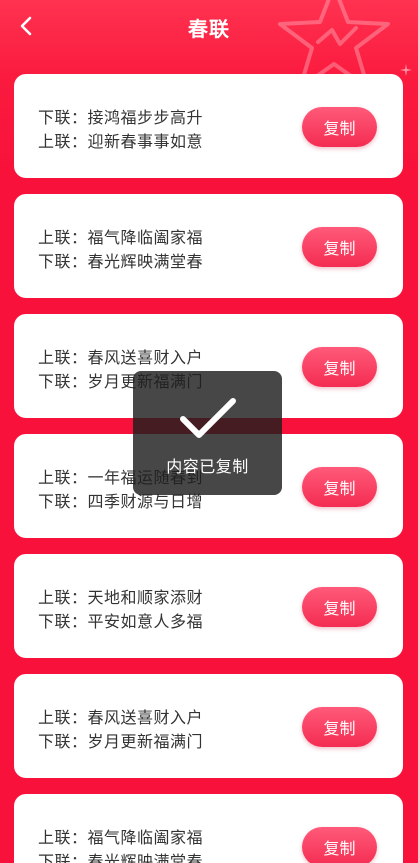  What do you see at coordinates (121, 597) in the screenshot?
I see `couplet-first-line: 上联：天地和顺家添财` at bounding box center [121, 597].